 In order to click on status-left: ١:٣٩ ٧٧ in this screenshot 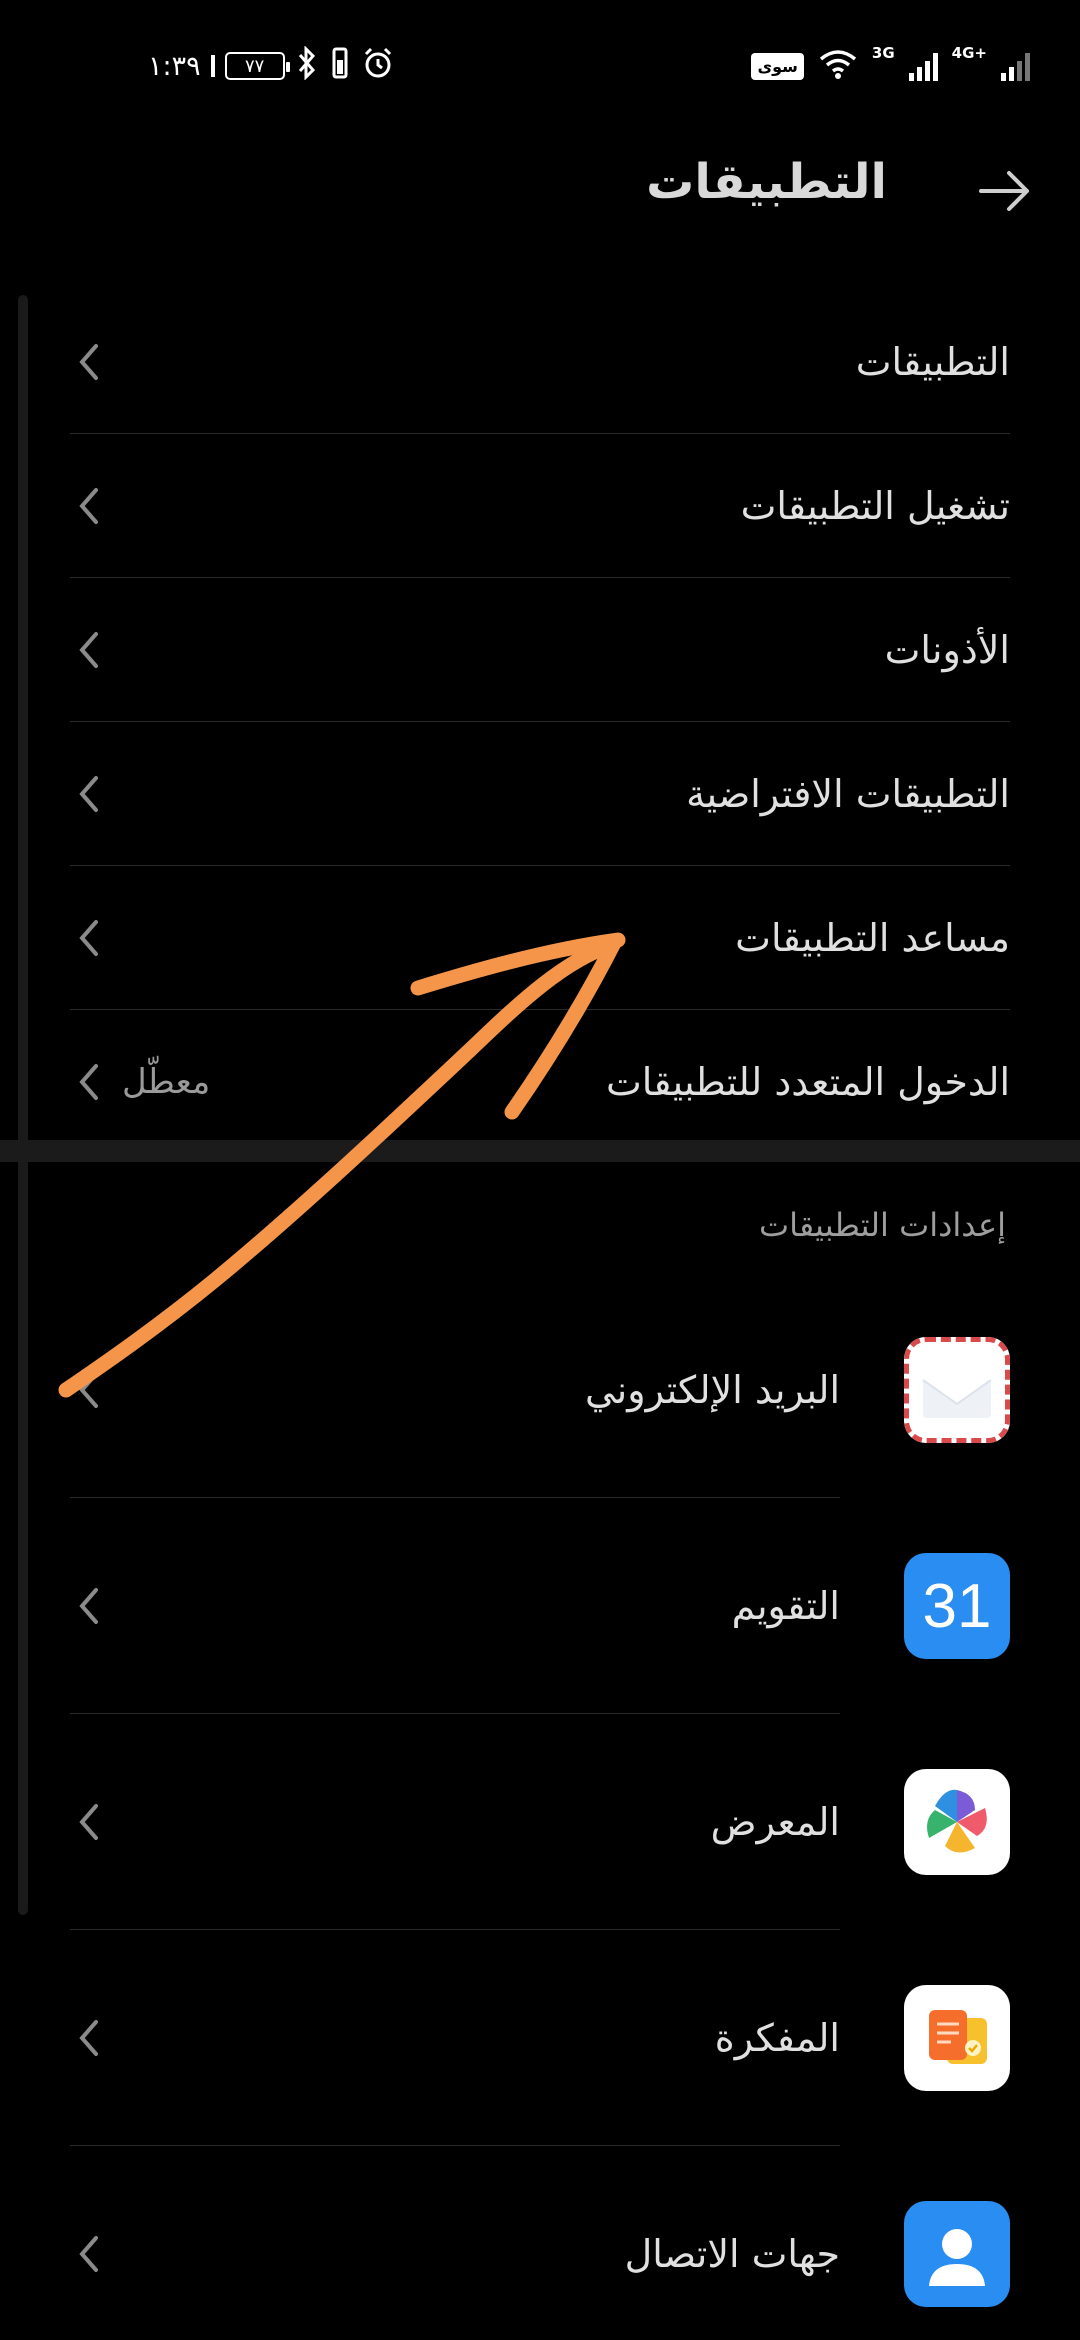, I will do `click(271, 65)`.